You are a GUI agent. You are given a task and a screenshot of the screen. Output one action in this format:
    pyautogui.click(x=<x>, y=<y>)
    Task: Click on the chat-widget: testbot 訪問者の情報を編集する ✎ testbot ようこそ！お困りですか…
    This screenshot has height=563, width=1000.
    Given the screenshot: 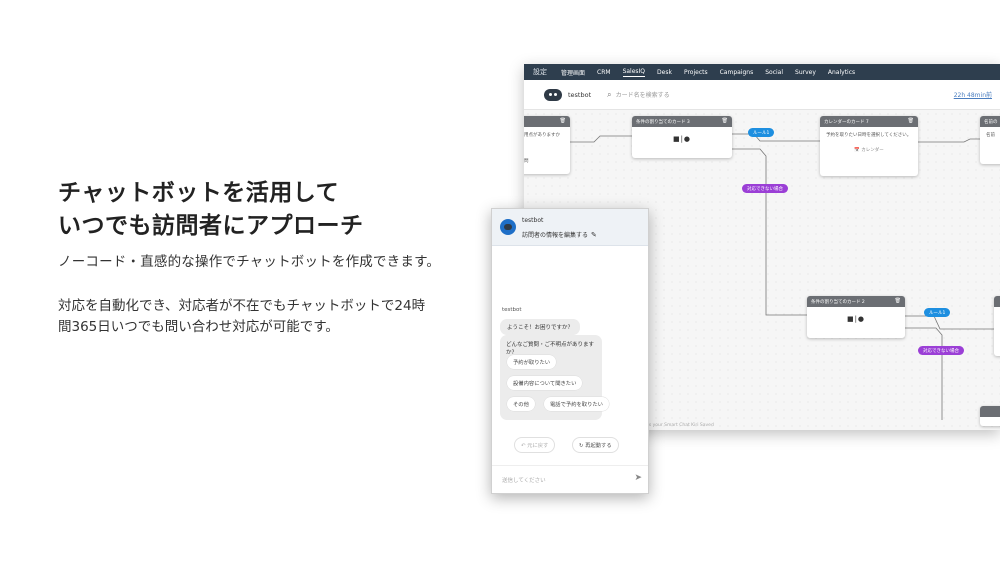 What is the action you would take?
    pyautogui.click(x=570, y=351)
    